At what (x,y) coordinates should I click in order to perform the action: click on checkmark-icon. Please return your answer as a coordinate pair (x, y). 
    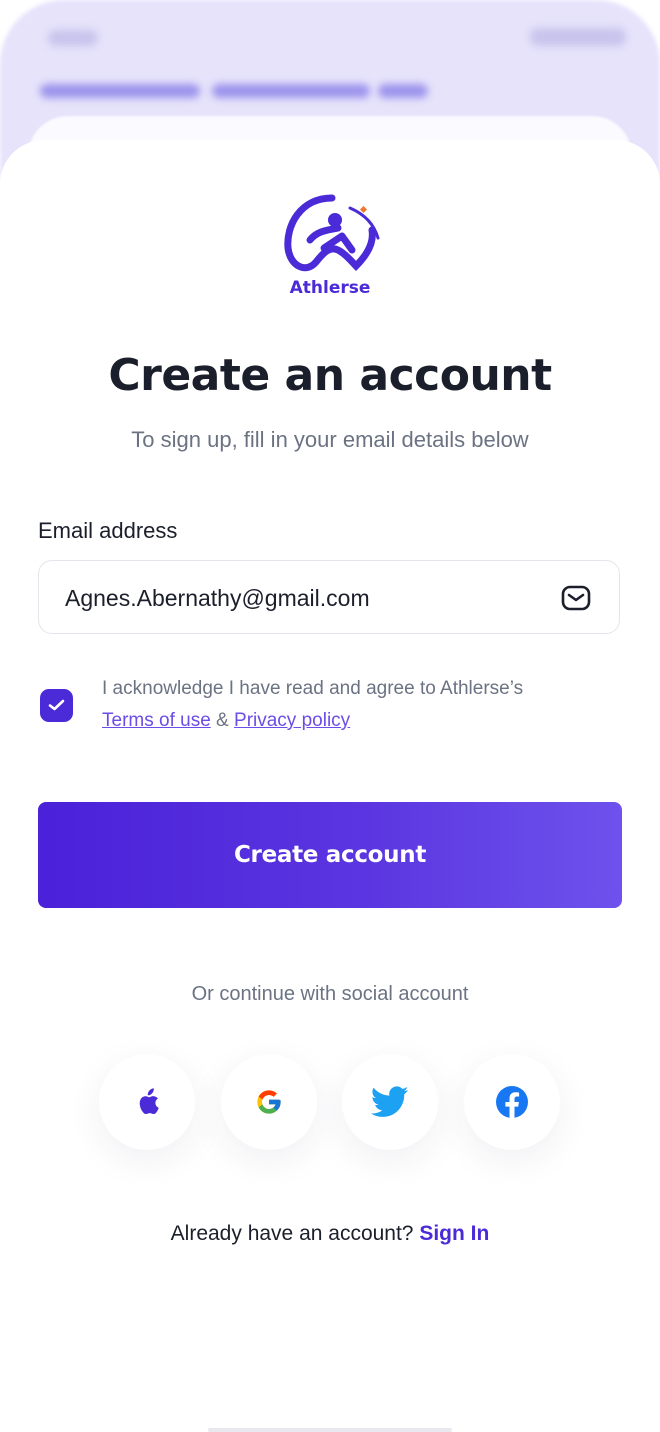
    Looking at the image, I should click on (56, 705).